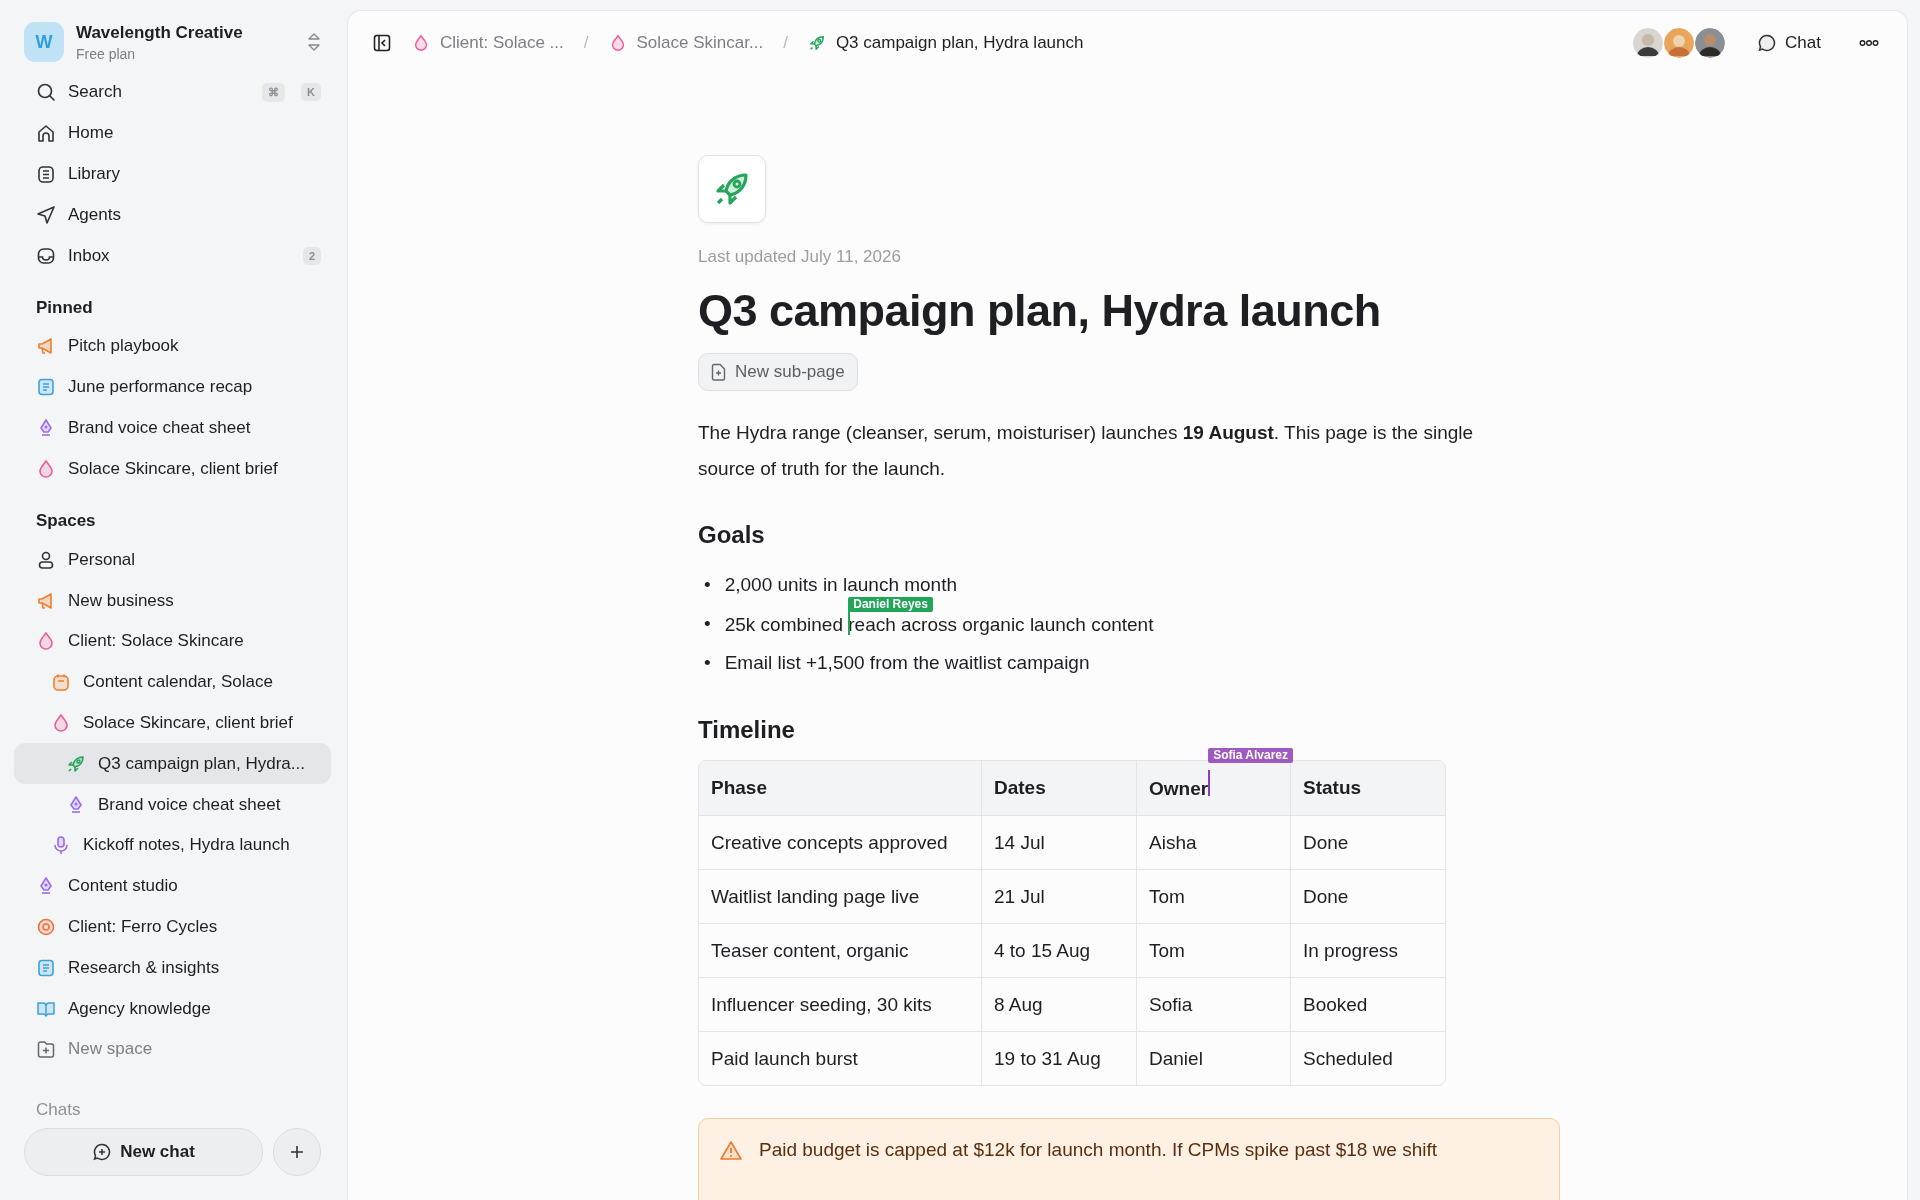 Image resolution: width=1920 pixels, height=1200 pixels. I want to click on nav-item: Search ⌘ K, so click(172, 92).